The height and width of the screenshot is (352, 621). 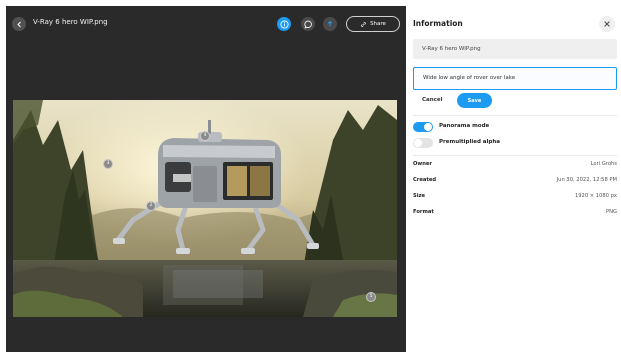 I want to click on annotation-pin-3: 3, so click(x=108, y=164).